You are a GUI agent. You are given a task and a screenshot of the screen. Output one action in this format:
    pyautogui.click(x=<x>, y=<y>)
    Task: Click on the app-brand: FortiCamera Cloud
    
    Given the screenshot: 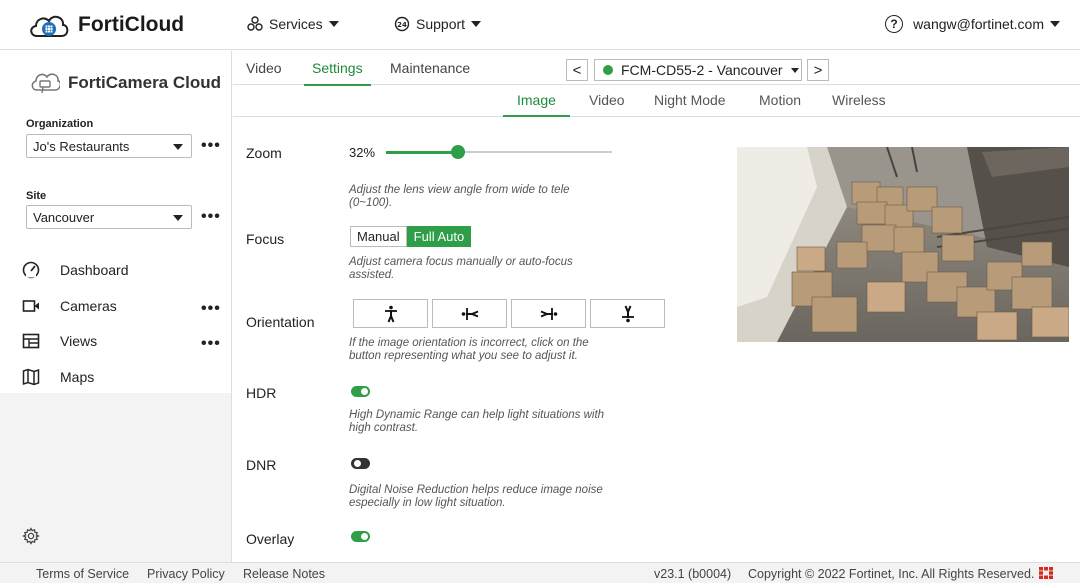 What is the action you would take?
    pyautogui.click(x=125, y=83)
    